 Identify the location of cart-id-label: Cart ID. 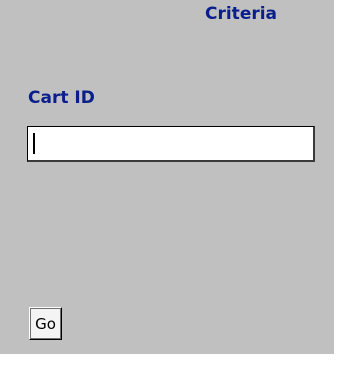
(61, 98).